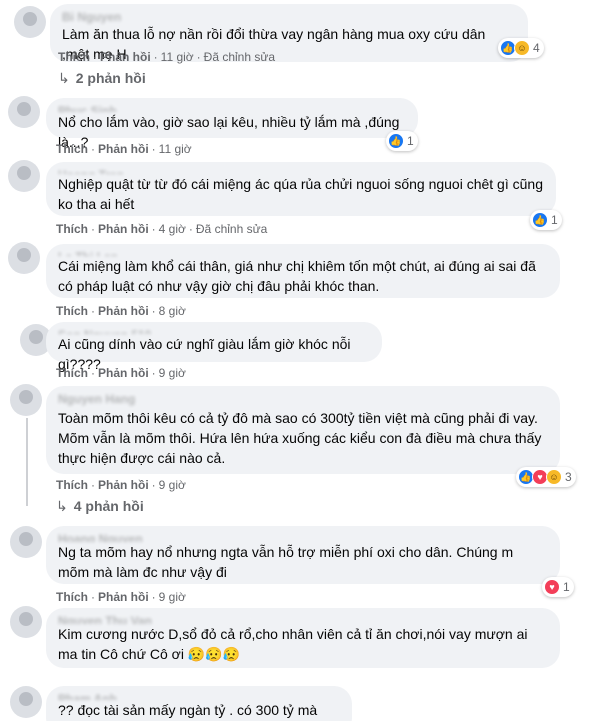 This screenshot has height=721, width=599. I want to click on reaction-count: 3, so click(568, 477).